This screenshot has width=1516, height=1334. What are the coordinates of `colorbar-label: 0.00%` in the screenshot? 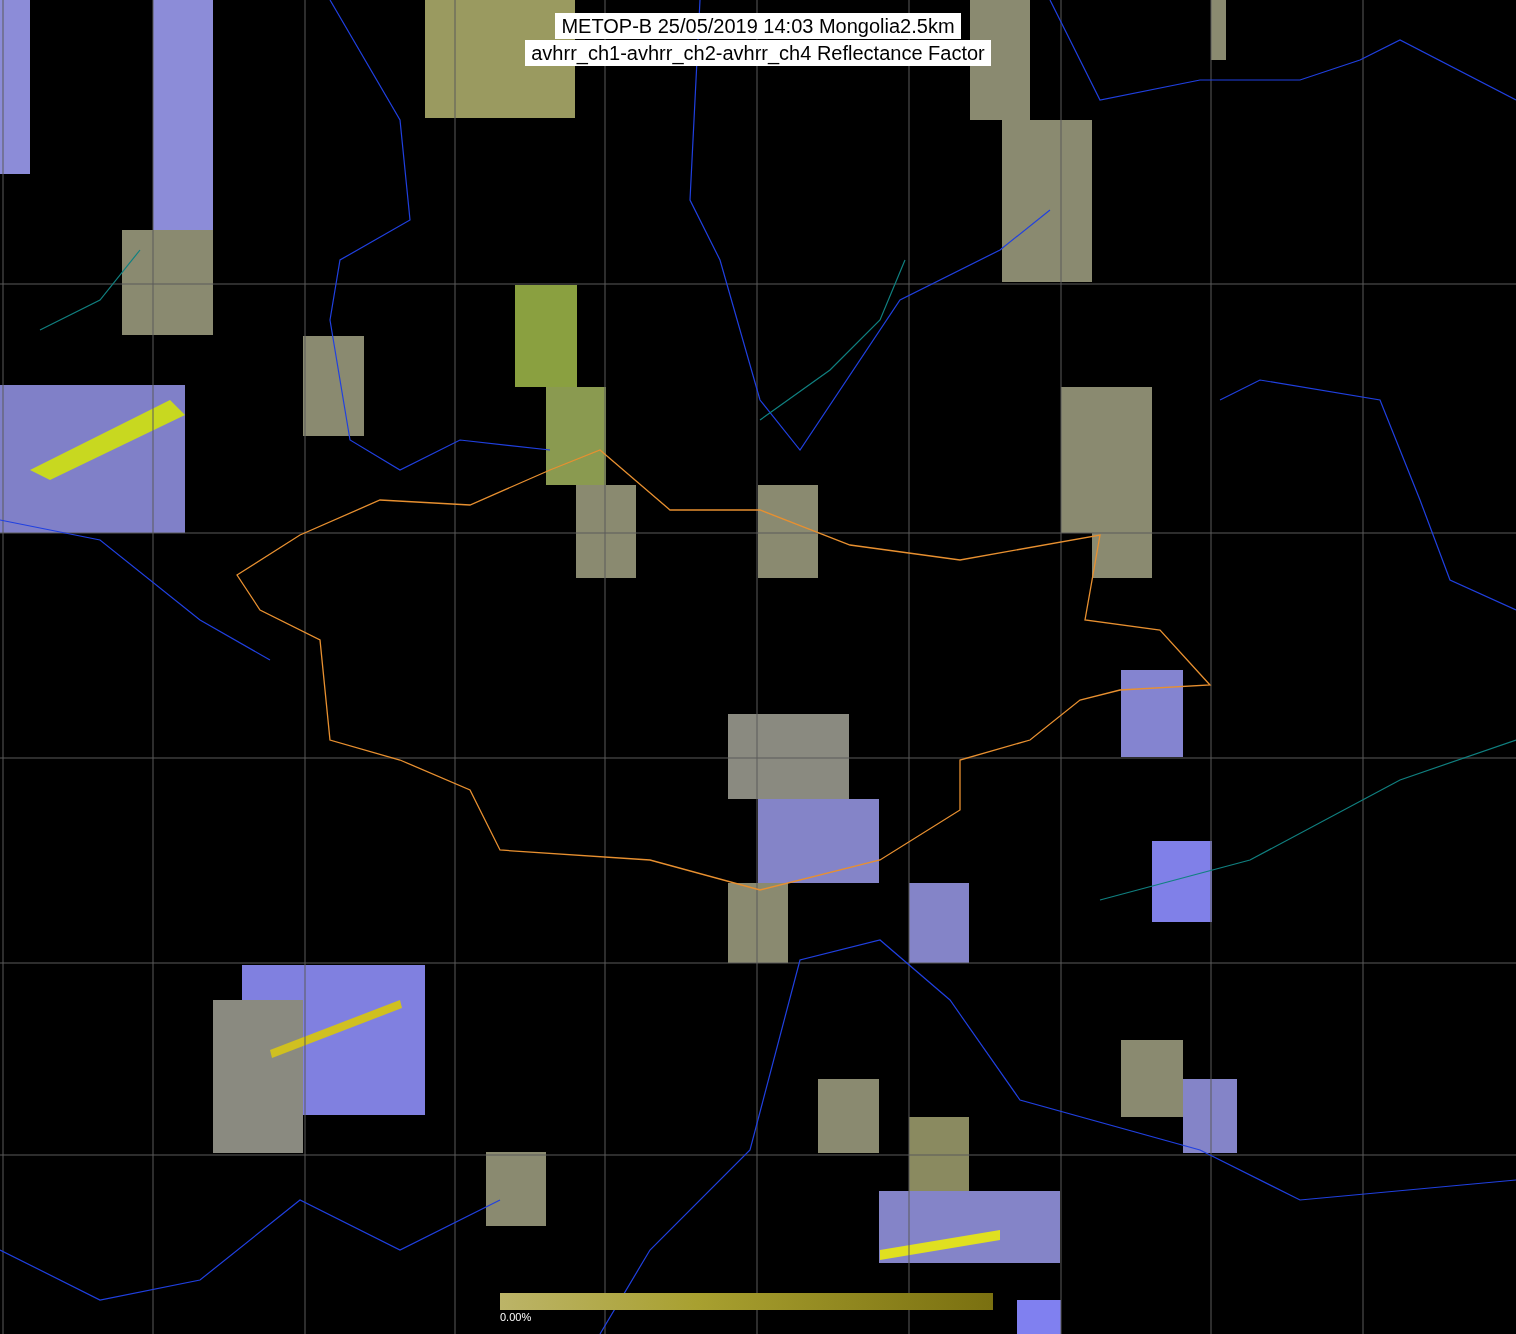 It's located at (516, 1317).